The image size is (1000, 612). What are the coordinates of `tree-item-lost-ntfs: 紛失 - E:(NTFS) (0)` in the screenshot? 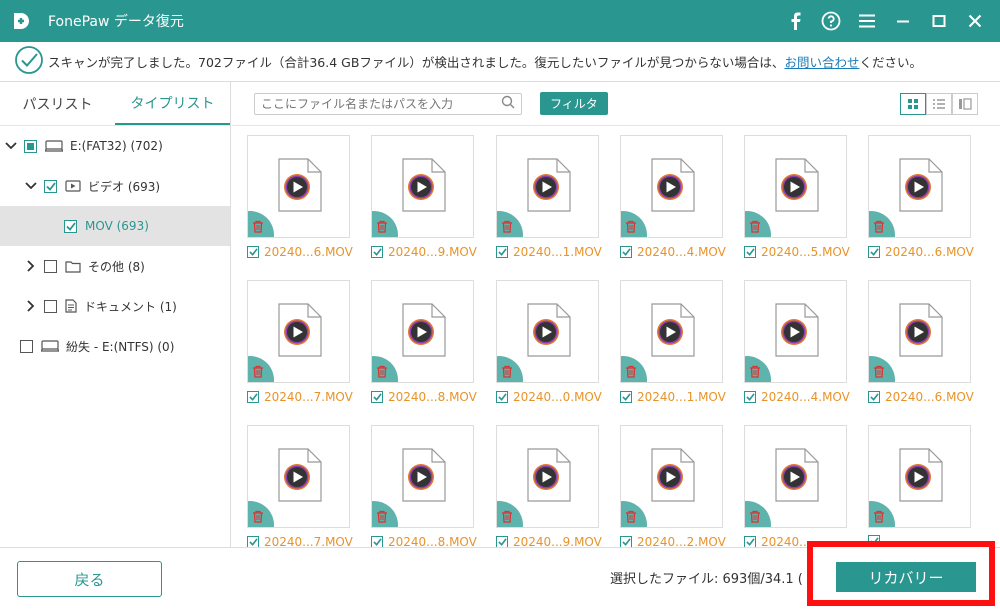 It's located at (115, 346).